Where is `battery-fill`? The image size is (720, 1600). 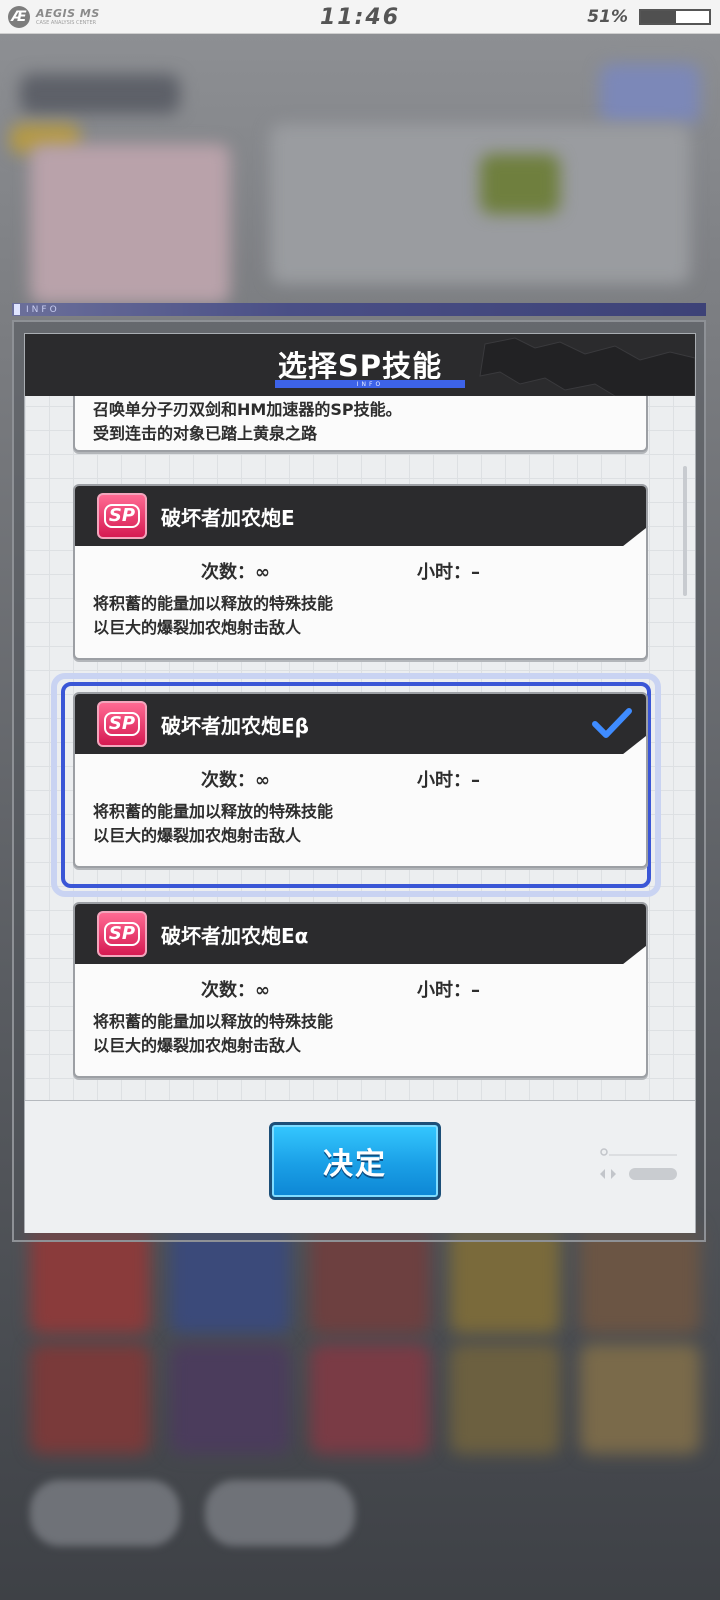
battery-fill is located at coordinates (658, 17).